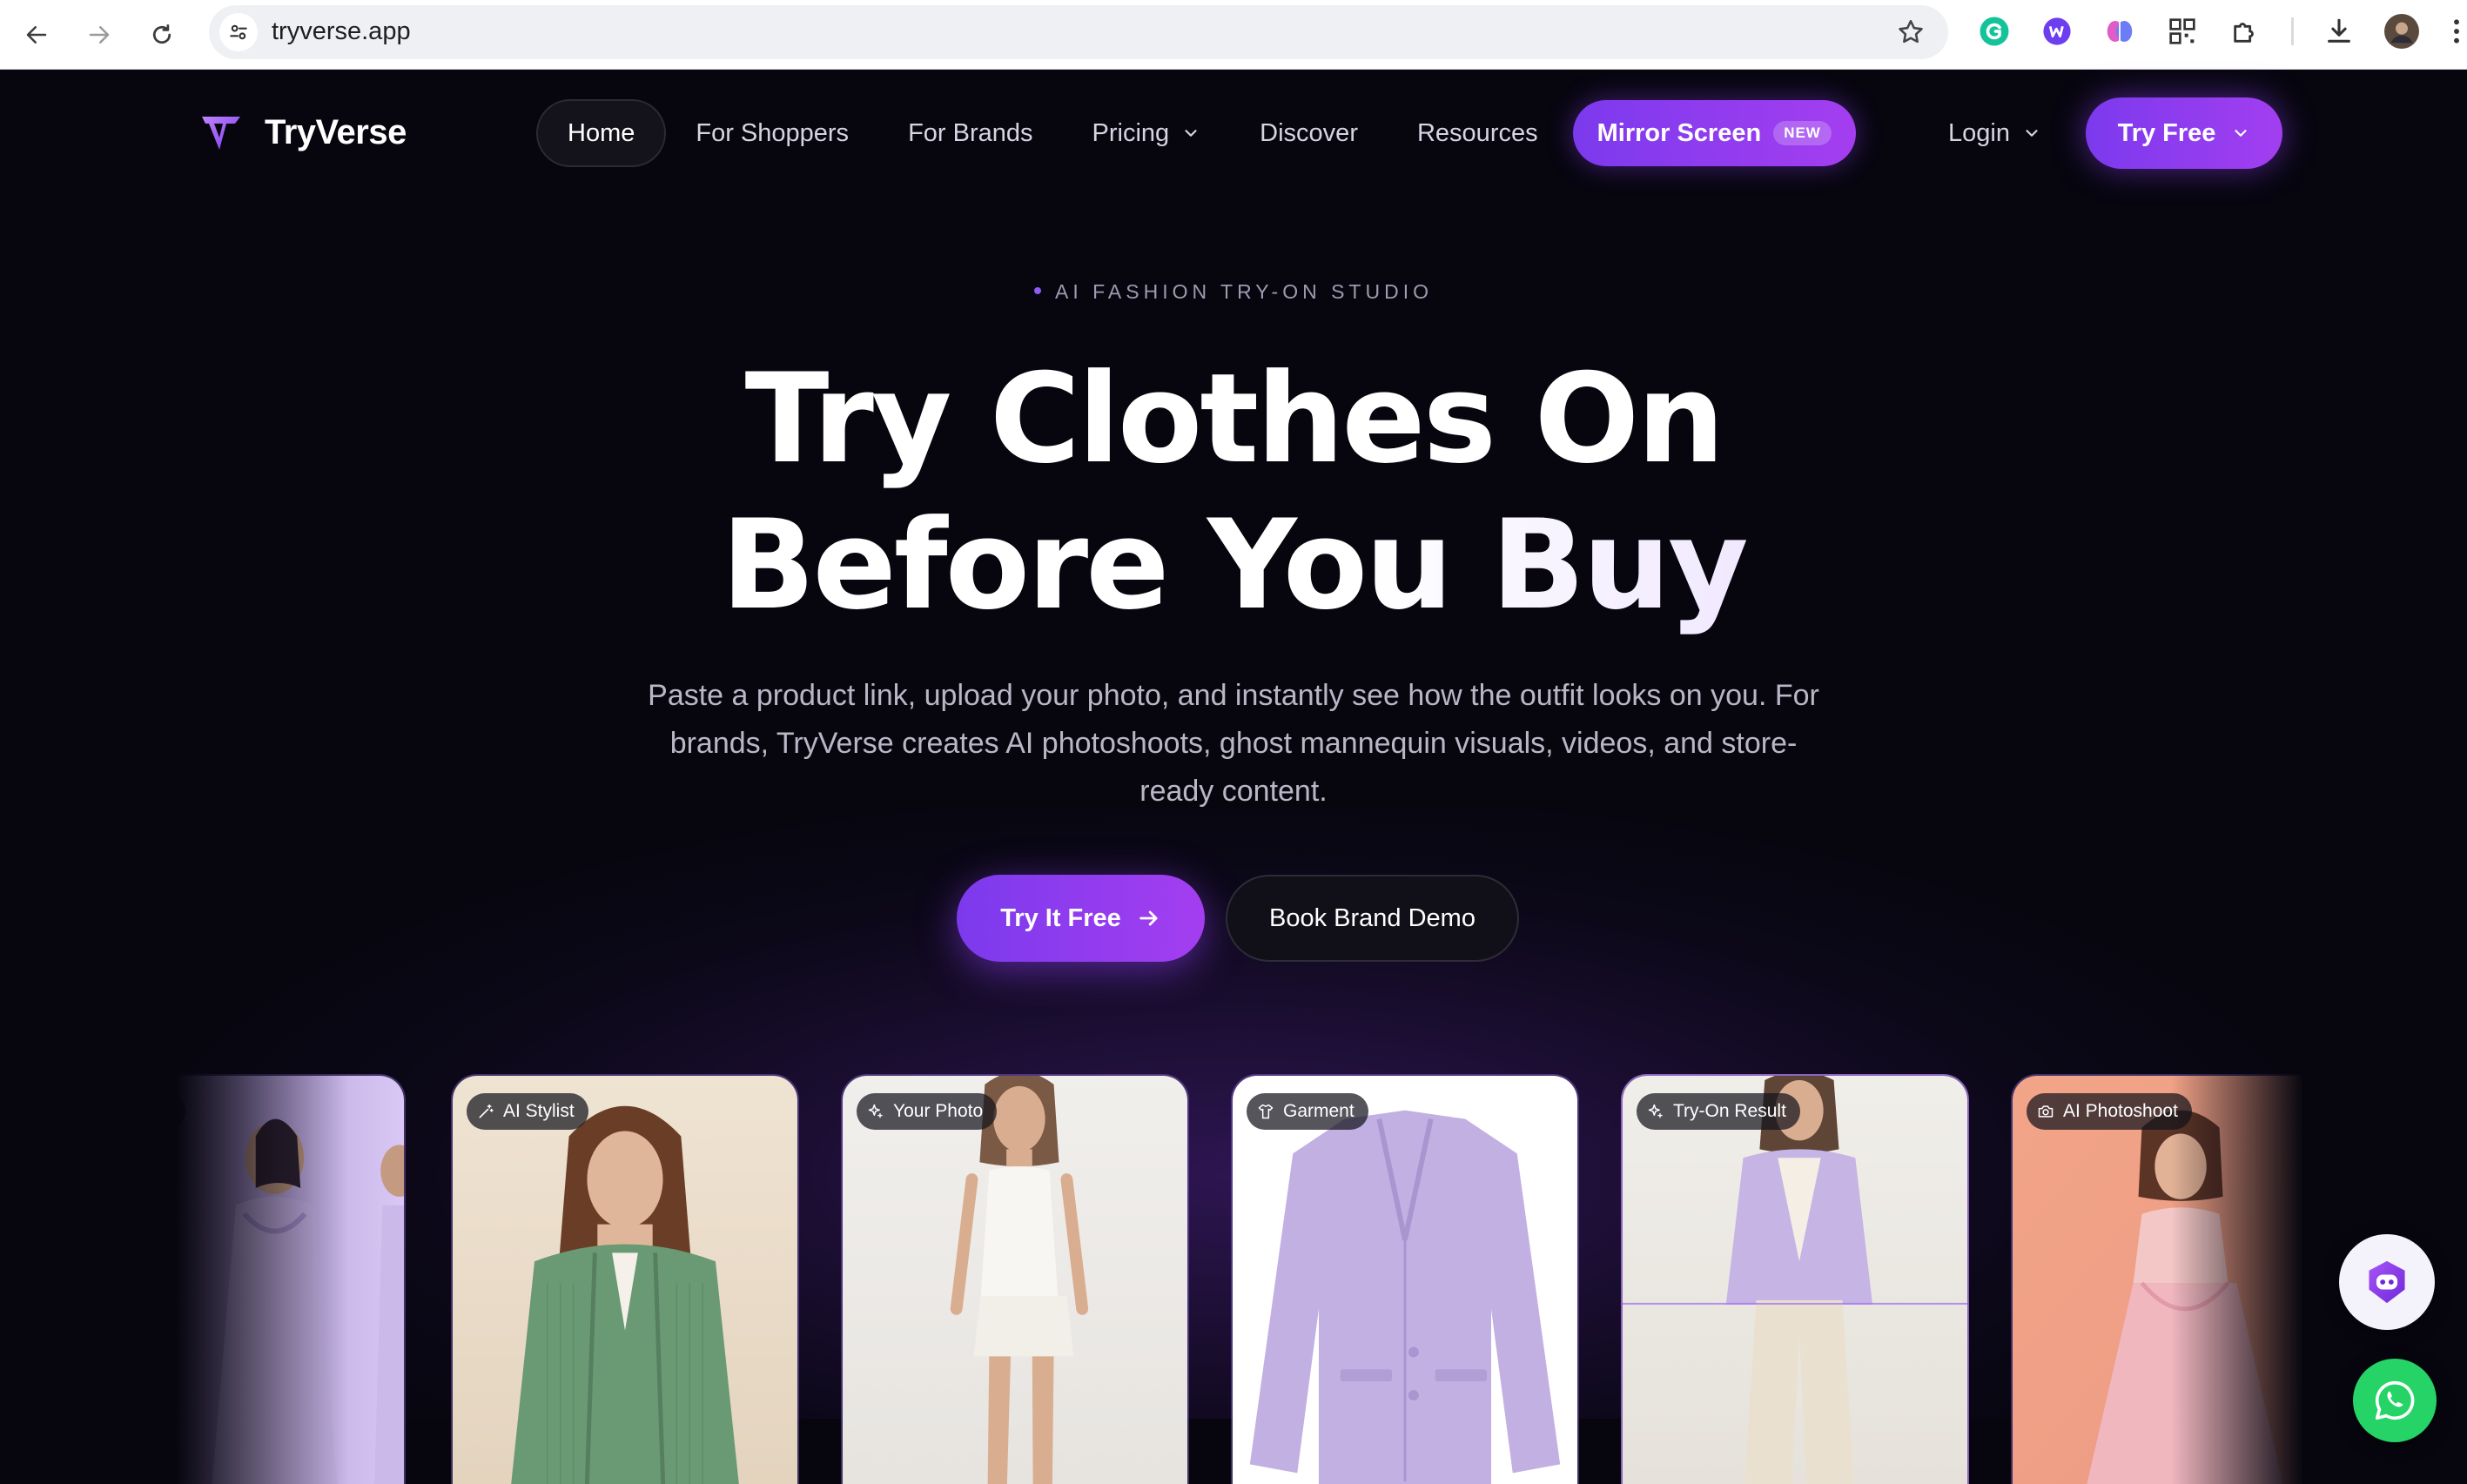 Image resolution: width=2467 pixels, height=1484 pixels. I want to click on eyebrow-dot, so click(1037, 290).